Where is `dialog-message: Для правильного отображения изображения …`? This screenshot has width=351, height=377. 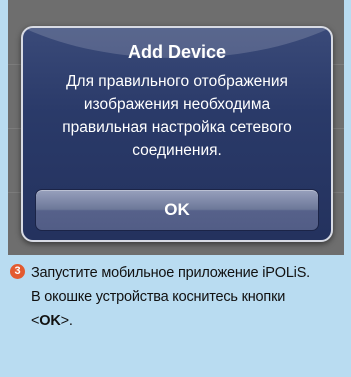
dialog-message: Для правильного отображения изображения … is located at coordinates (177, 116).